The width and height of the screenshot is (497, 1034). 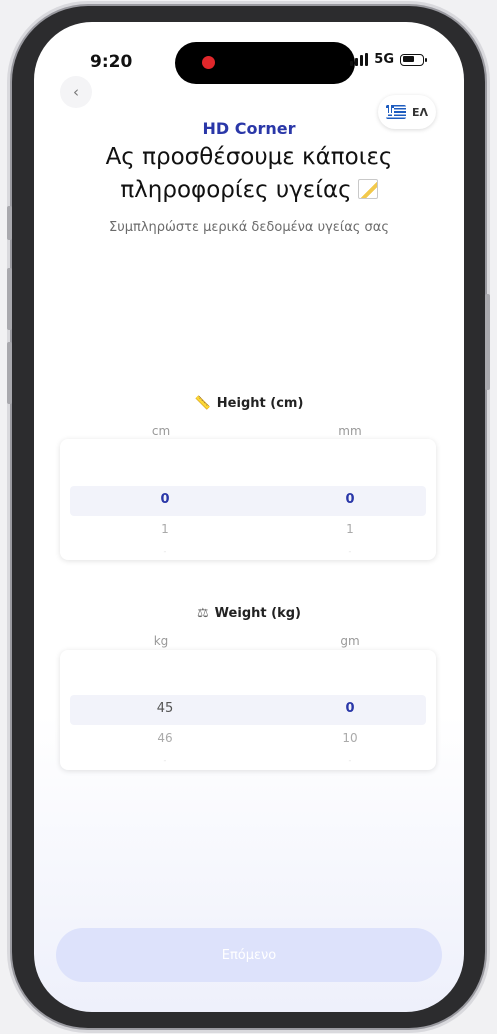 I want to click on page-subtitle: Συμπληρώστε μερικά δεδομένα υγείας σας, so click(x=248, y=227).